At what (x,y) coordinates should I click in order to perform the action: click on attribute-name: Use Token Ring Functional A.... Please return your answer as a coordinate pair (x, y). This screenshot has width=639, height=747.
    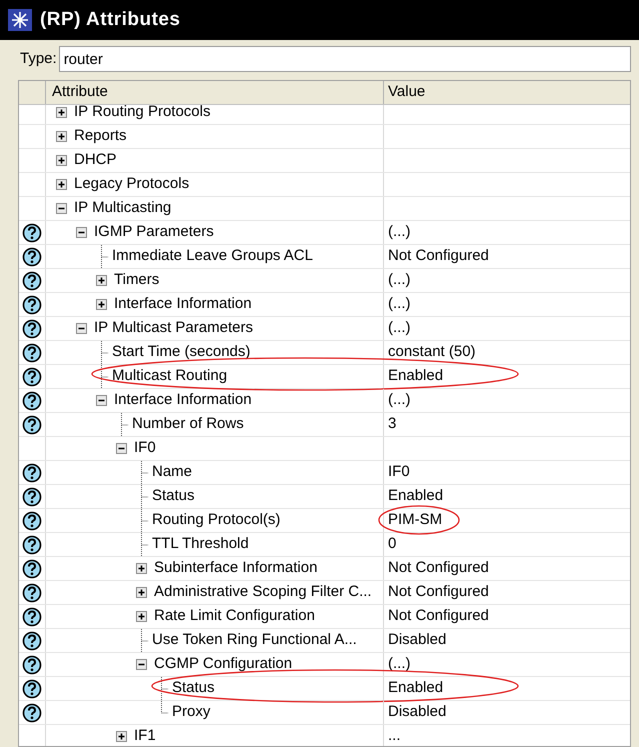
    Looking at the image, I should click on (254, 640).